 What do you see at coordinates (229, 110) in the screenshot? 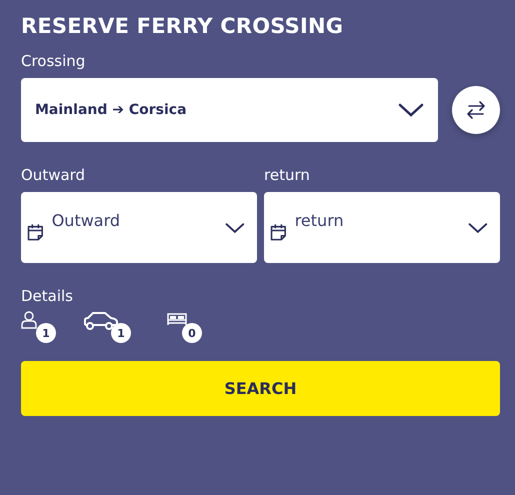
I see `crossing-select: Mainland ➔ Corsica` at bounding box center [229, 110].